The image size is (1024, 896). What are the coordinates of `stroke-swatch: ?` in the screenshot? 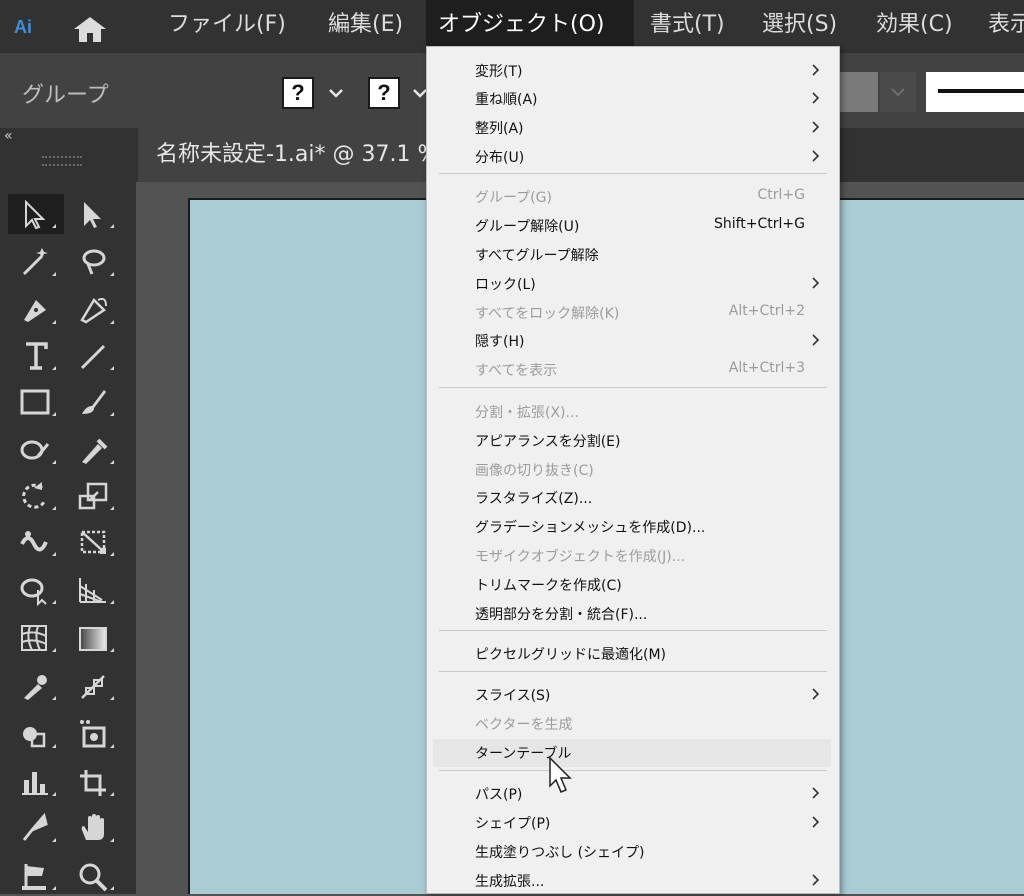 It's located at (384, 93).